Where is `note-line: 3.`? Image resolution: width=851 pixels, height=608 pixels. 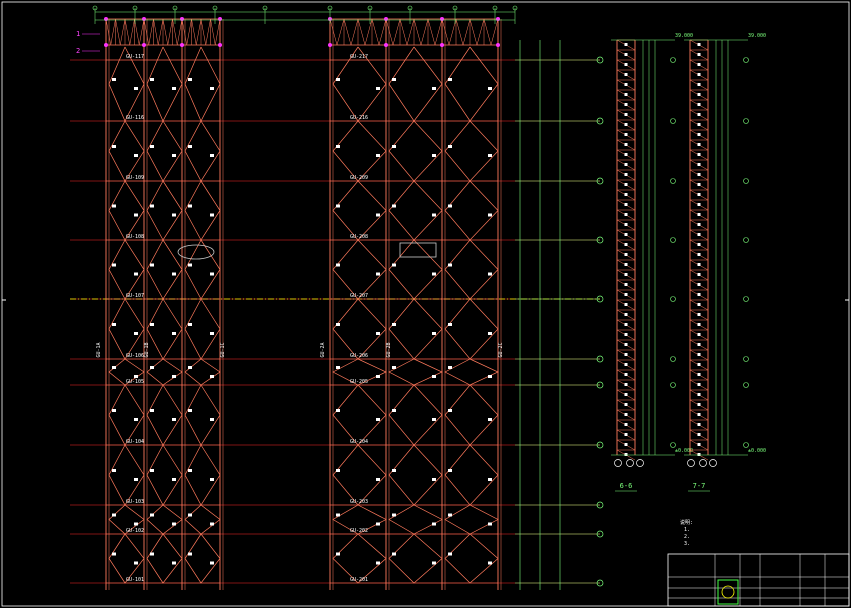 note-line: 3. is located at coordinates (687, 544).